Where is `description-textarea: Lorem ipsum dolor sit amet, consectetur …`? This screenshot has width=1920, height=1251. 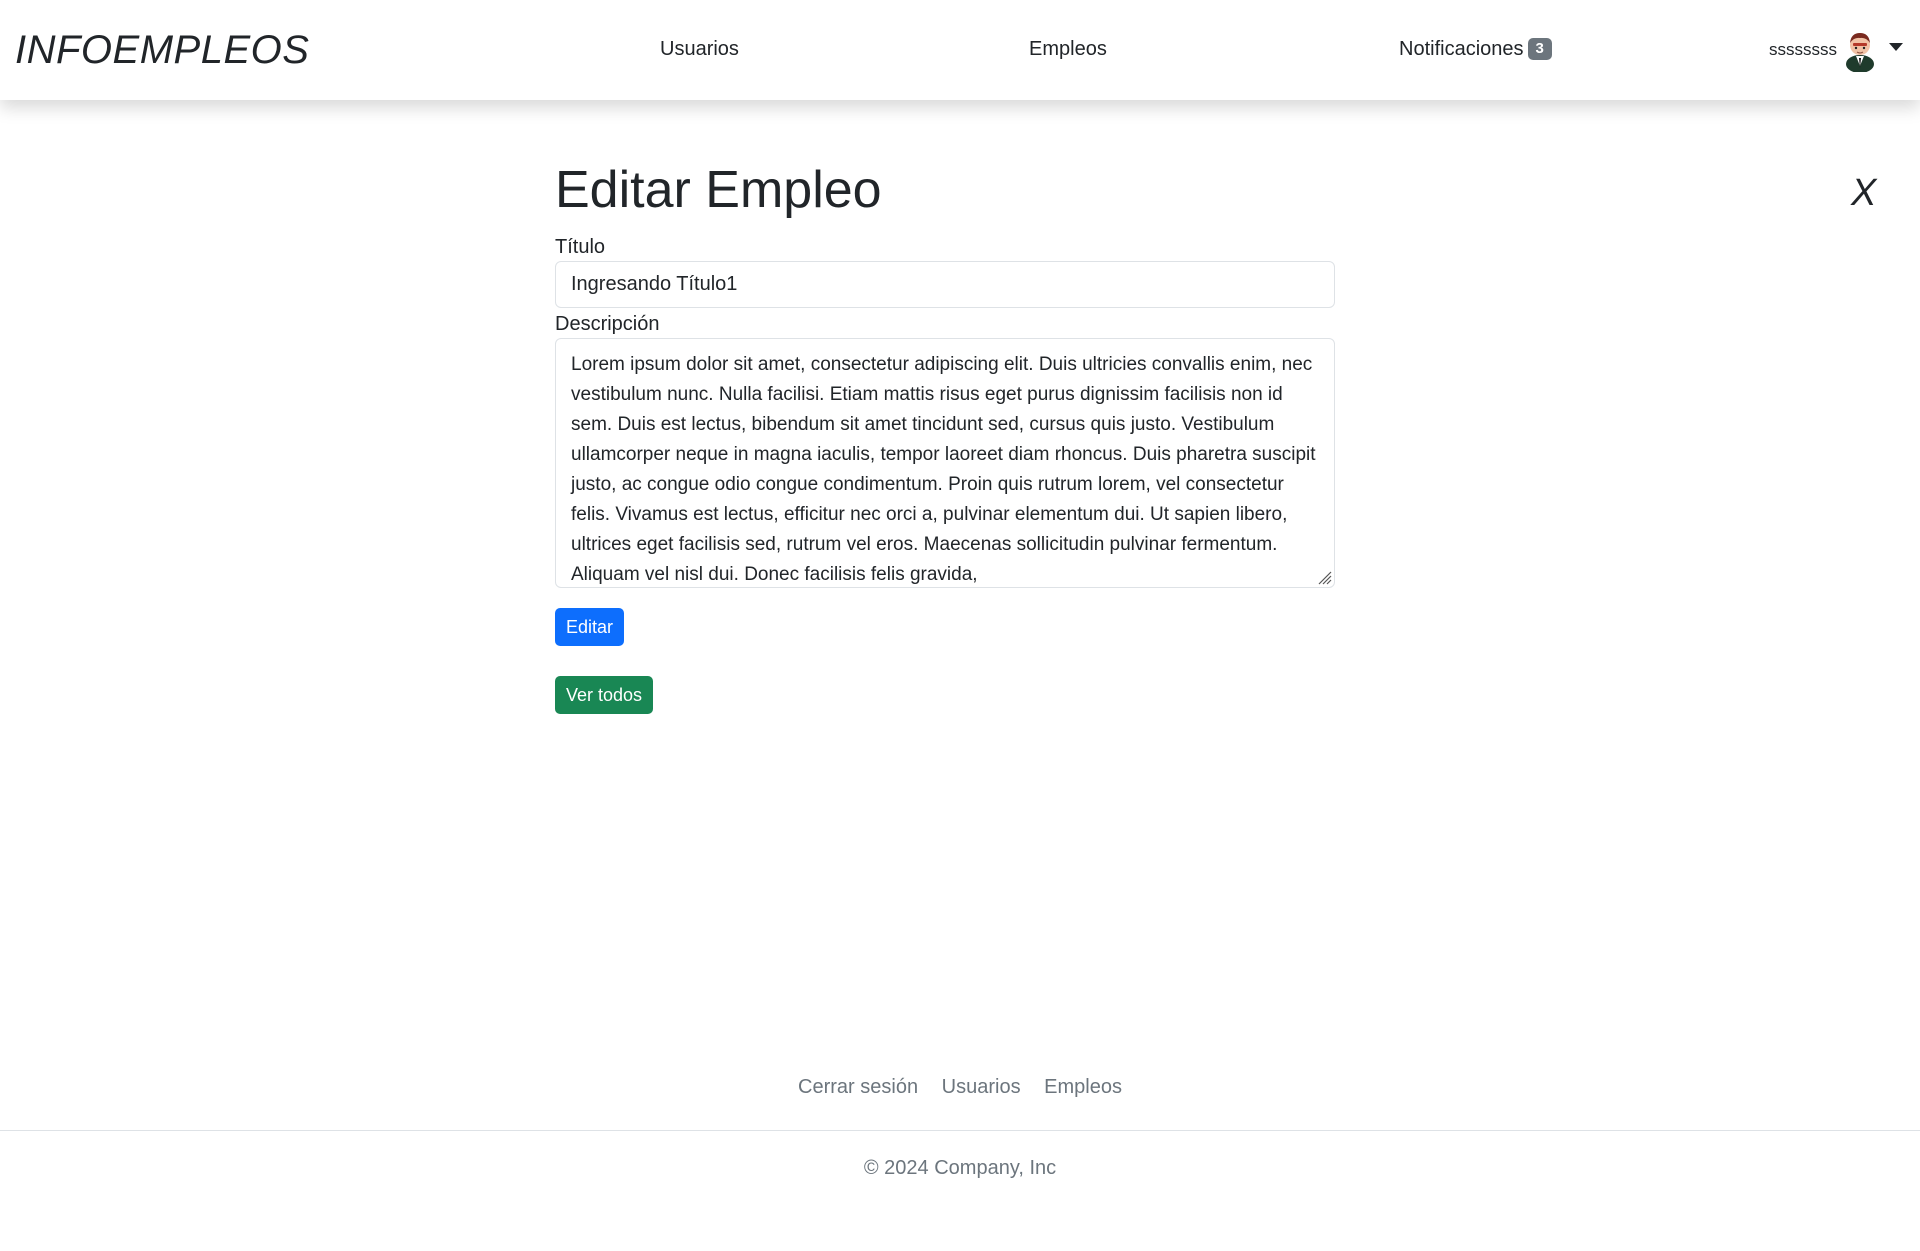 description-textarea: Lorem ipsum dolor sit amet, consectetur … is located at coordinates (945, 463).